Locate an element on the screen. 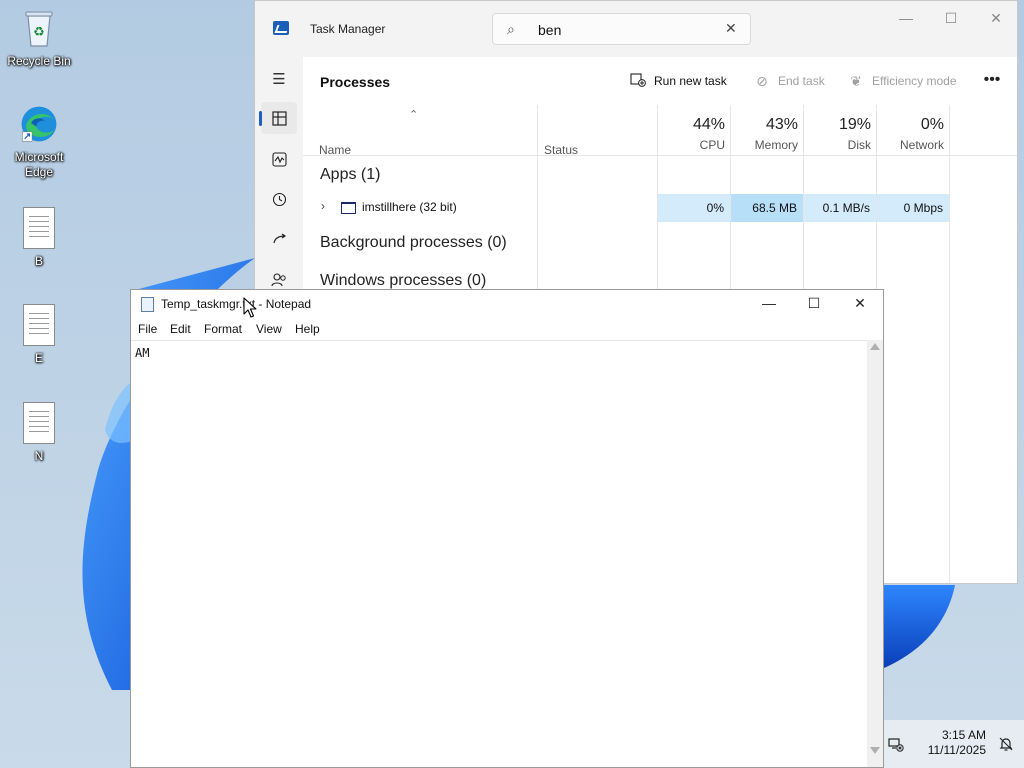  disk-total-percent: 19% is located at coordinates (854, 124).